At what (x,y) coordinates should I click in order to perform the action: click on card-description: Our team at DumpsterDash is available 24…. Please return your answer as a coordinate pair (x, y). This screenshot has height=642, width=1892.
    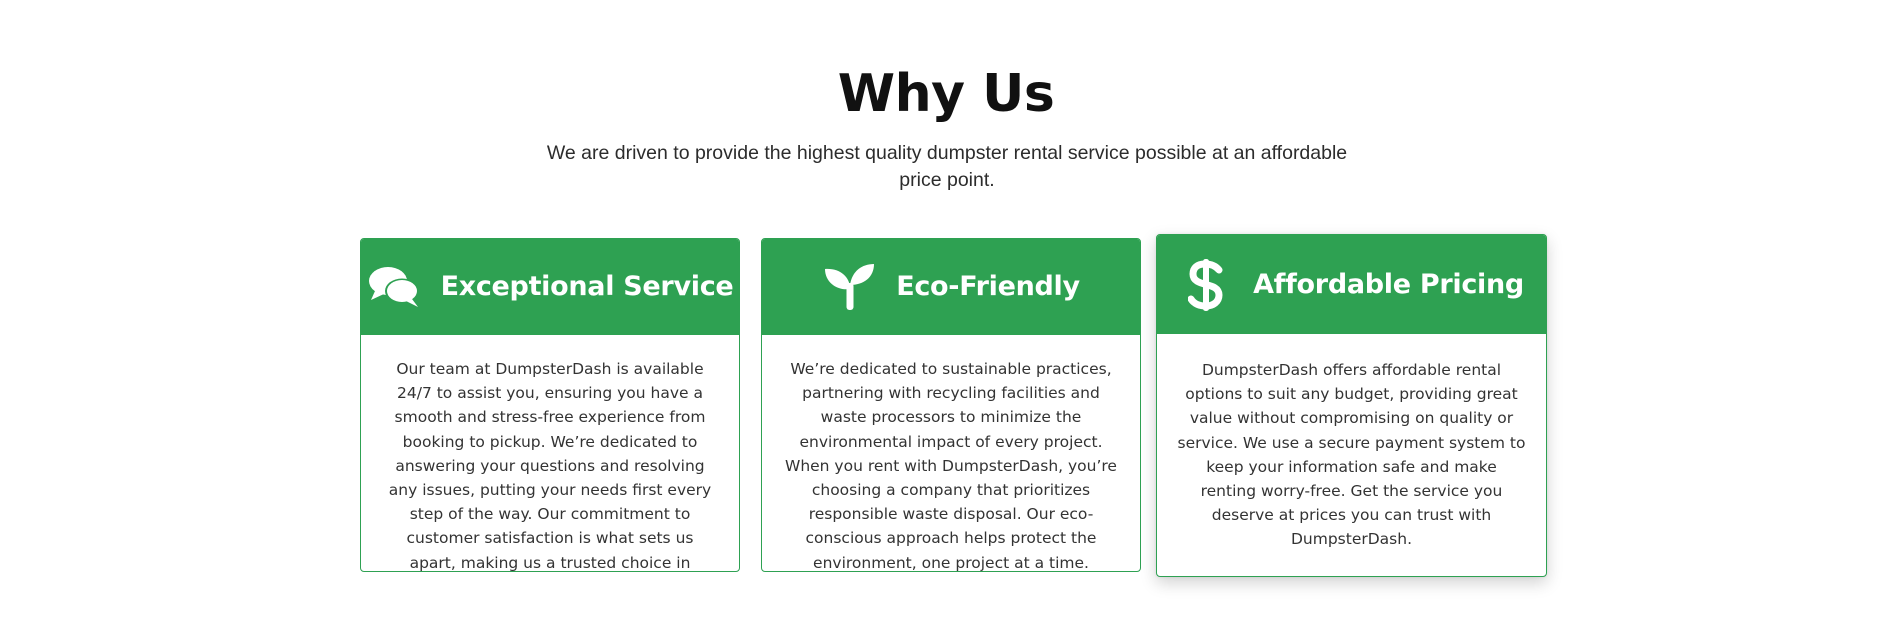
    Looking at the image, I should click on (550, 466).